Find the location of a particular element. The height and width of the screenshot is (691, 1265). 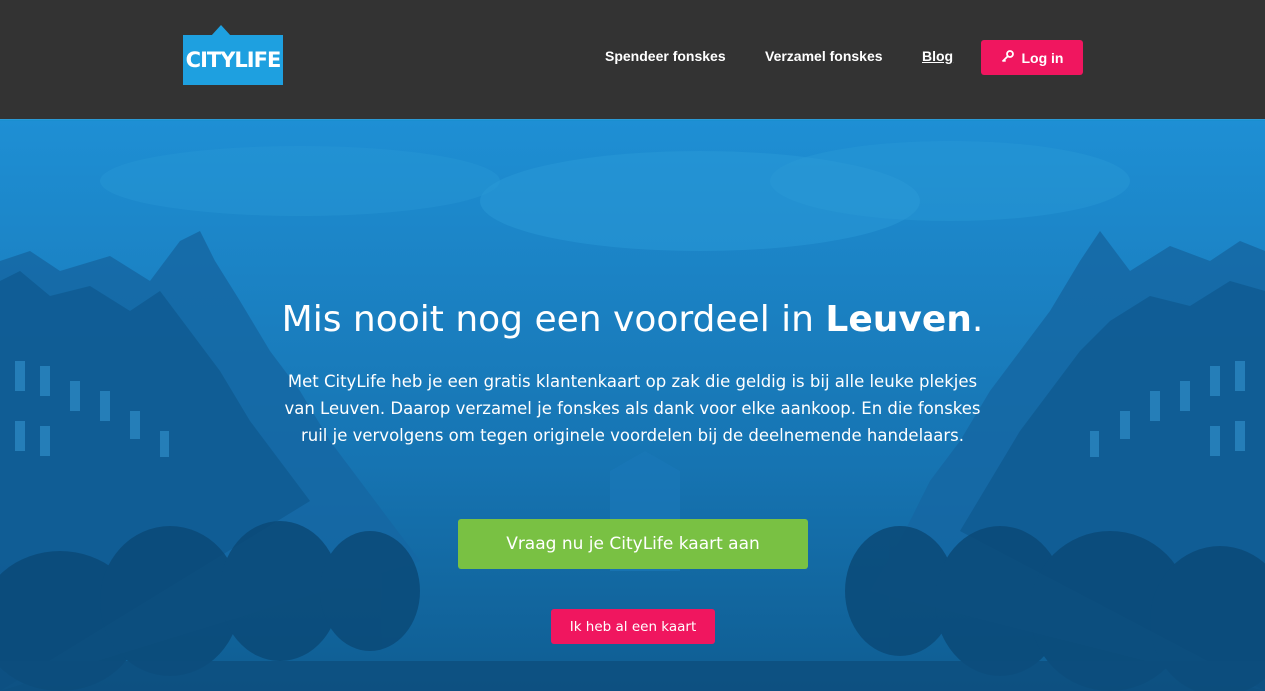

citylife-logo: CITYLIFE is located at coordinates (233, 55).